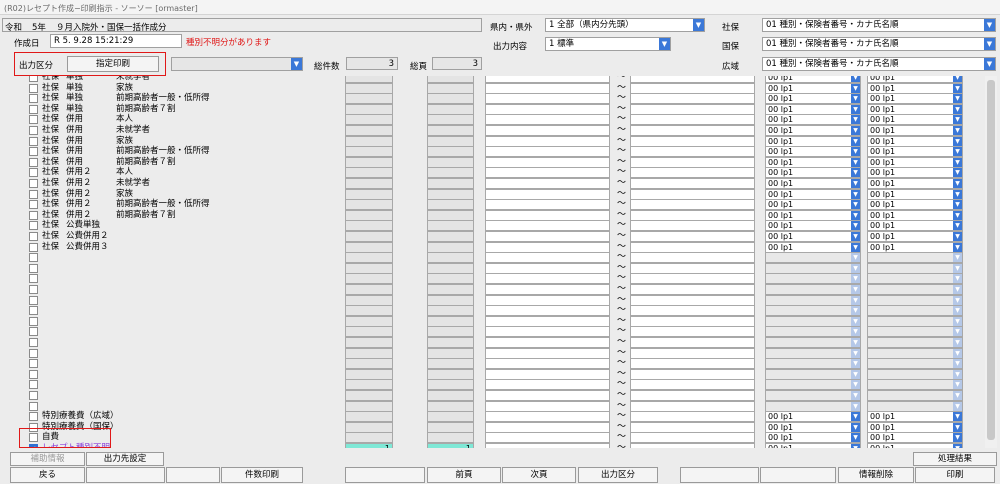  What do you see at coordinates (625, 25) in the screenshot?
I see `pref-combo: 1 全部（県内分先頭） ▼` at bounding box center [625, 25].